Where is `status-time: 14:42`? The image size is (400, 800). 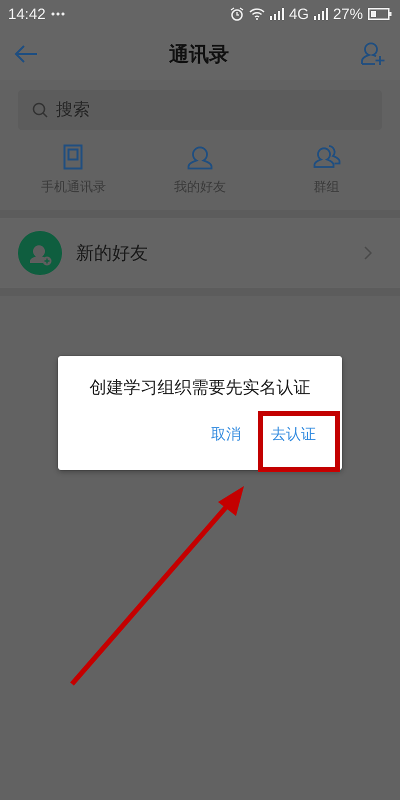 status-time: 14:42 is located at coordinates (27, 14).